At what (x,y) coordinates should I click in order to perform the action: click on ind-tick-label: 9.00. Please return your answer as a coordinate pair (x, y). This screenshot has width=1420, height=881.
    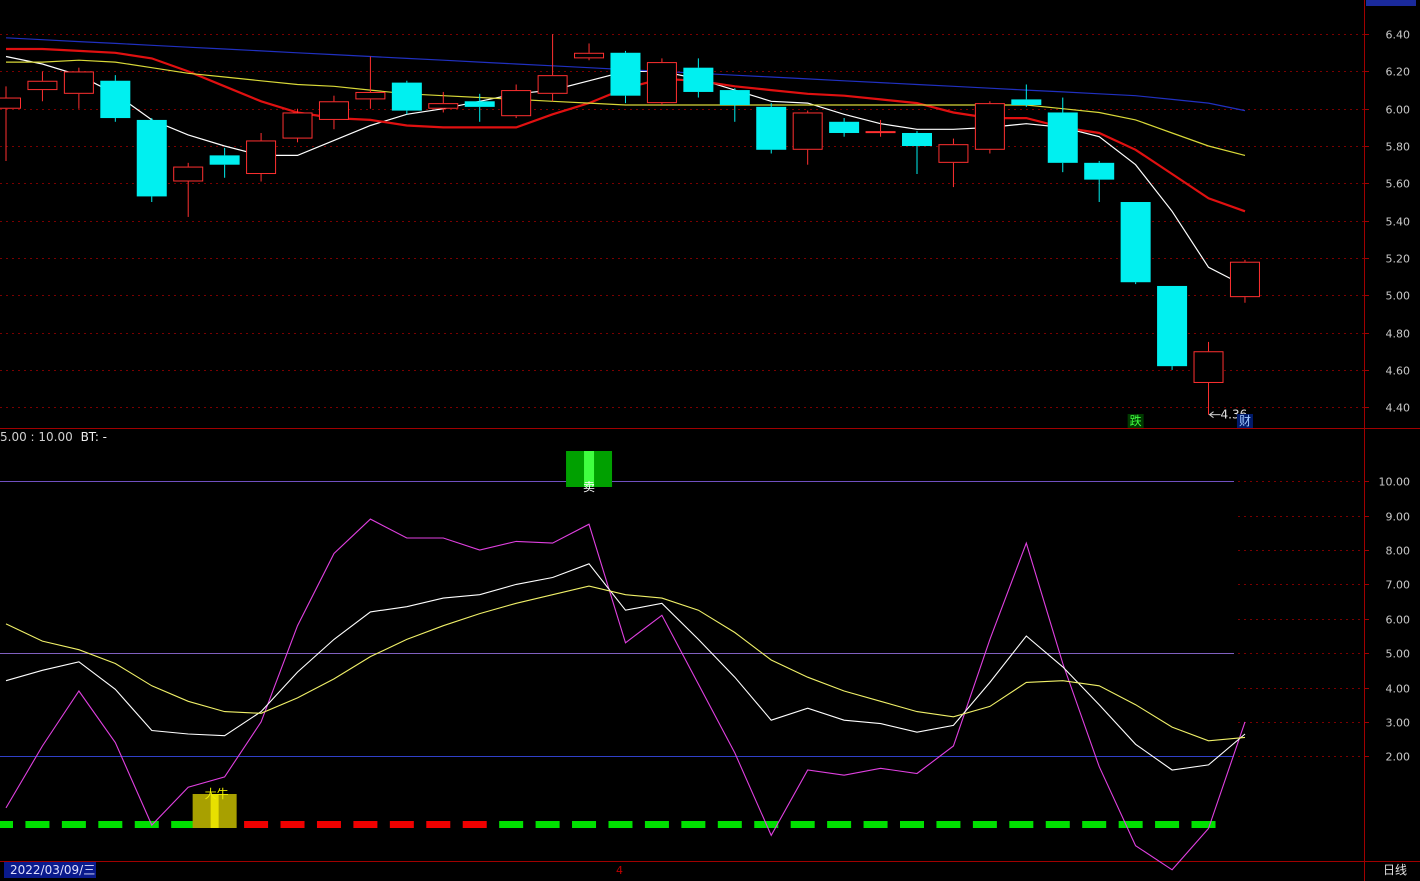
    Looking at the image, I should click on (1398, 517).